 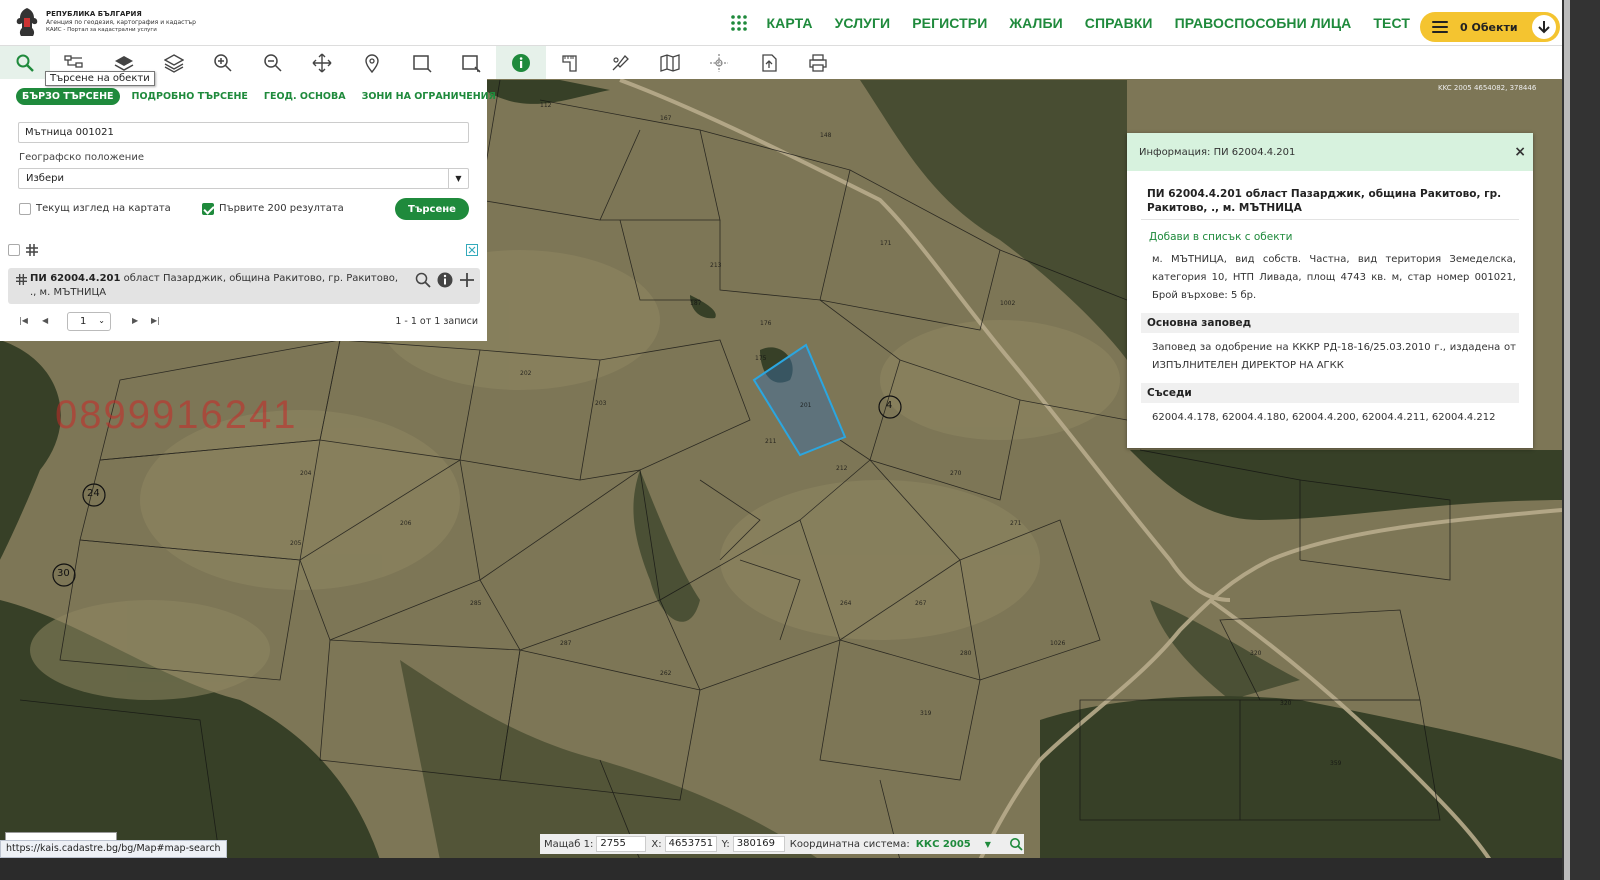 What do you see at coordinates (423, 280) in the screenshot?
I see `zoom-to-result-icon` at bounding box center [423, 280].